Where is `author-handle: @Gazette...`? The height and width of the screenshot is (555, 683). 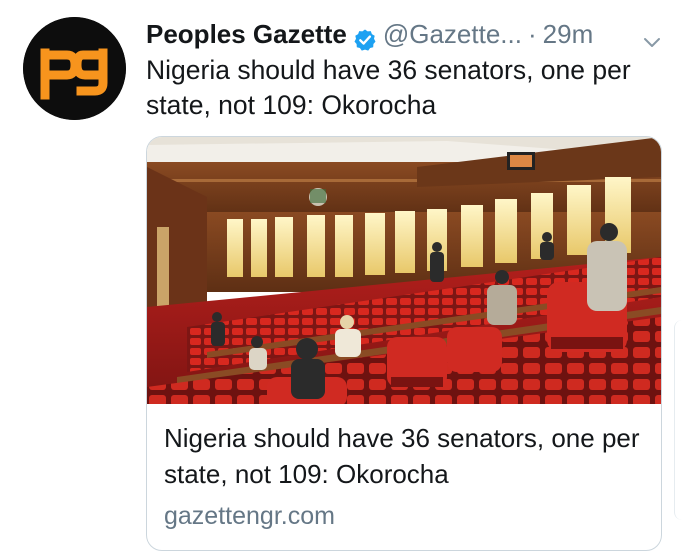 author-handle: @Gazette... is located at coordinates (452, 34).